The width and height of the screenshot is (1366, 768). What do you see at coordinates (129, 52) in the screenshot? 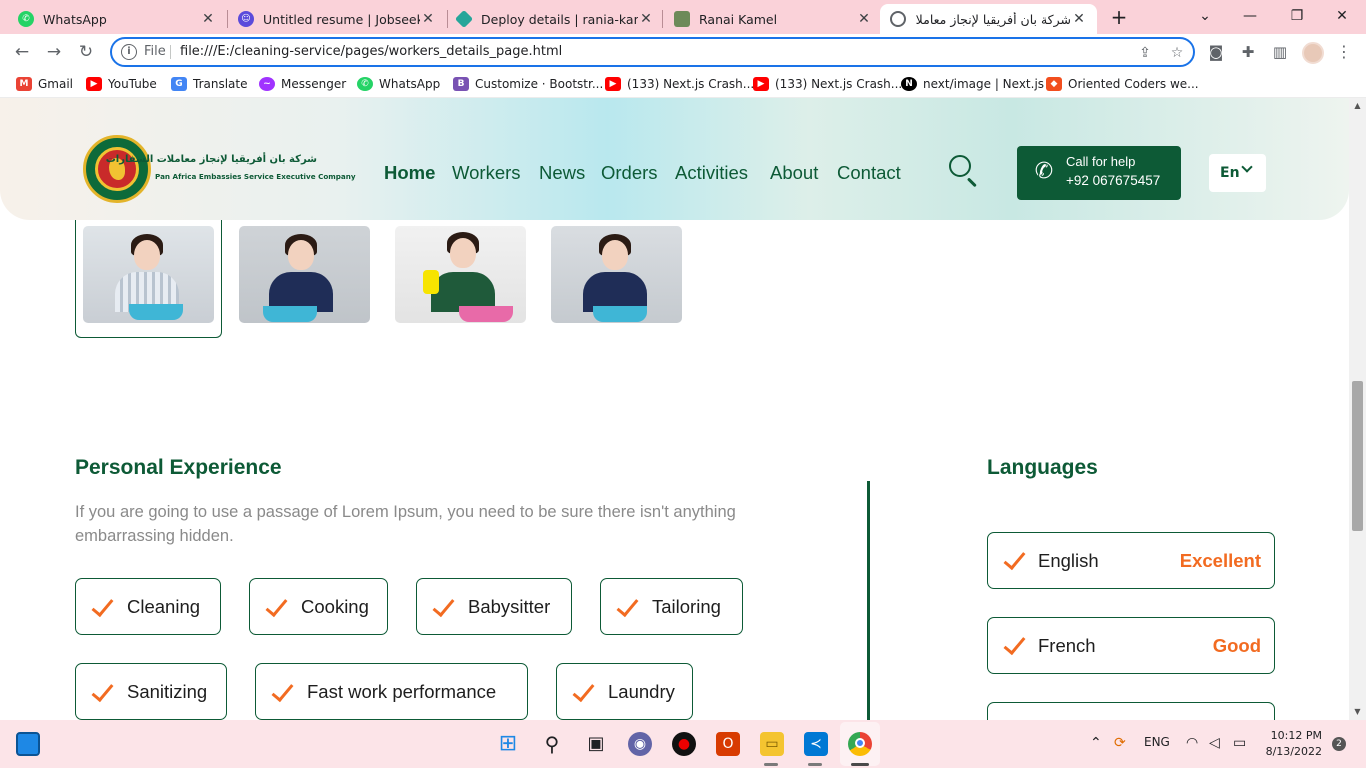
I see `site-info-icon: i` at bounding box center [129, 52].